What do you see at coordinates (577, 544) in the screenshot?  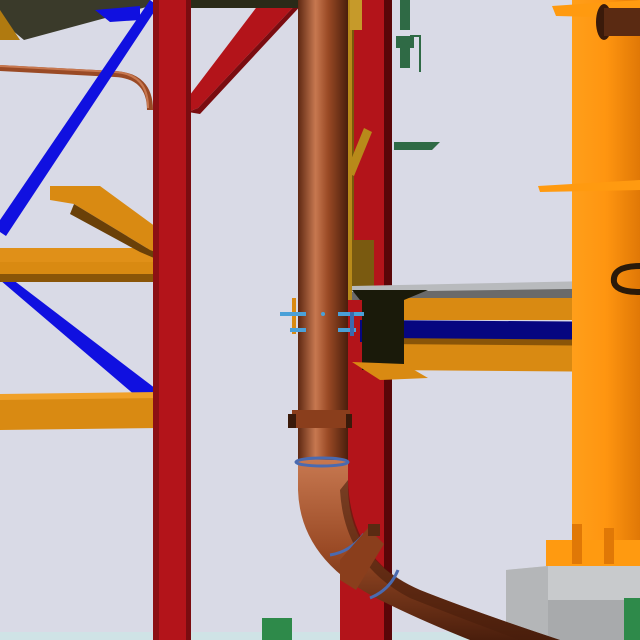 I see `vessel-skirt-slot` at bounding box center [577, 544].